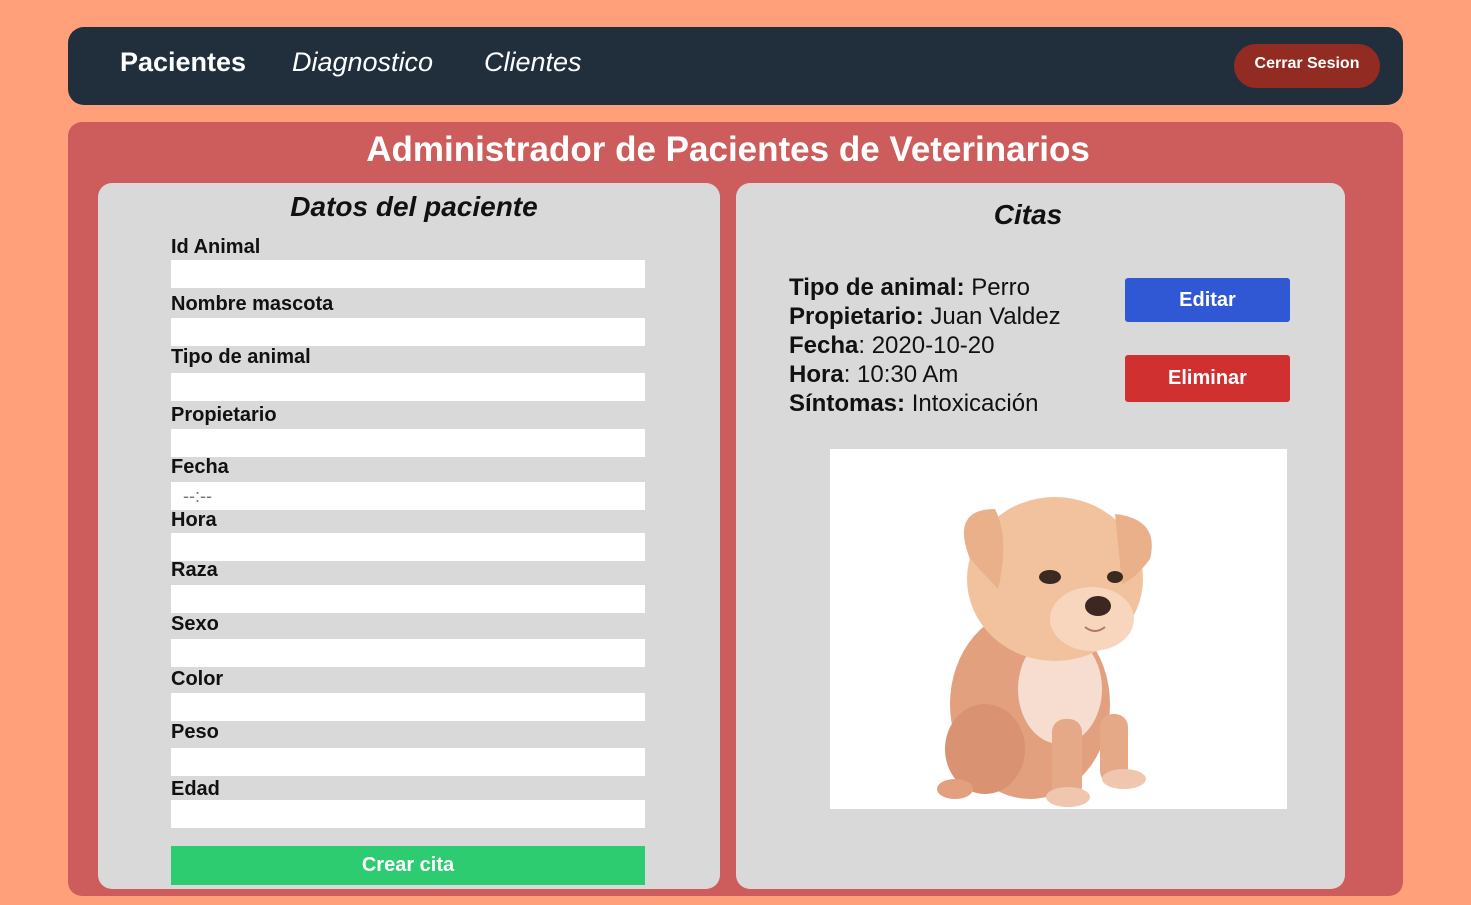  What do you see at coordinates (195, 624) in the screenshot?
I see `field-label-sexo: Sexo` at bounding box center [195, 624].